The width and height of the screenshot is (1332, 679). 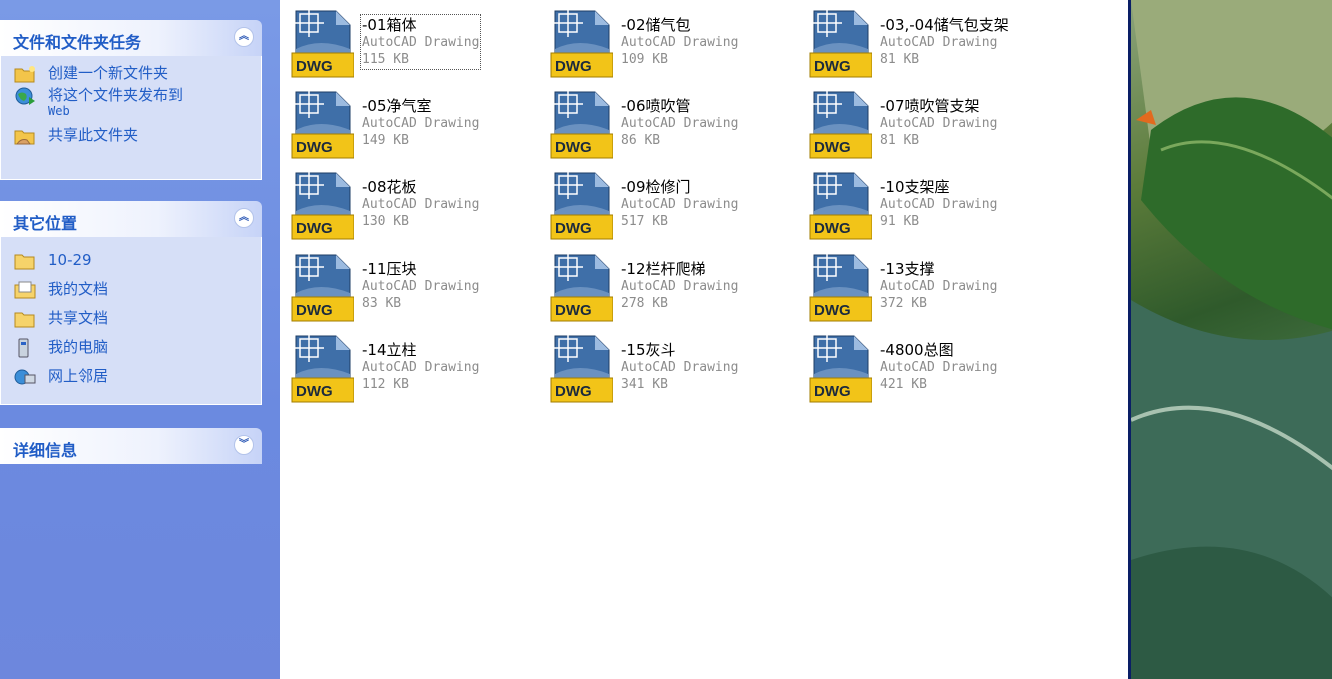 I want to click on file-meta: -15灰斗 AutoCAD Drawing 341 KB, so click(x=679, y=367).